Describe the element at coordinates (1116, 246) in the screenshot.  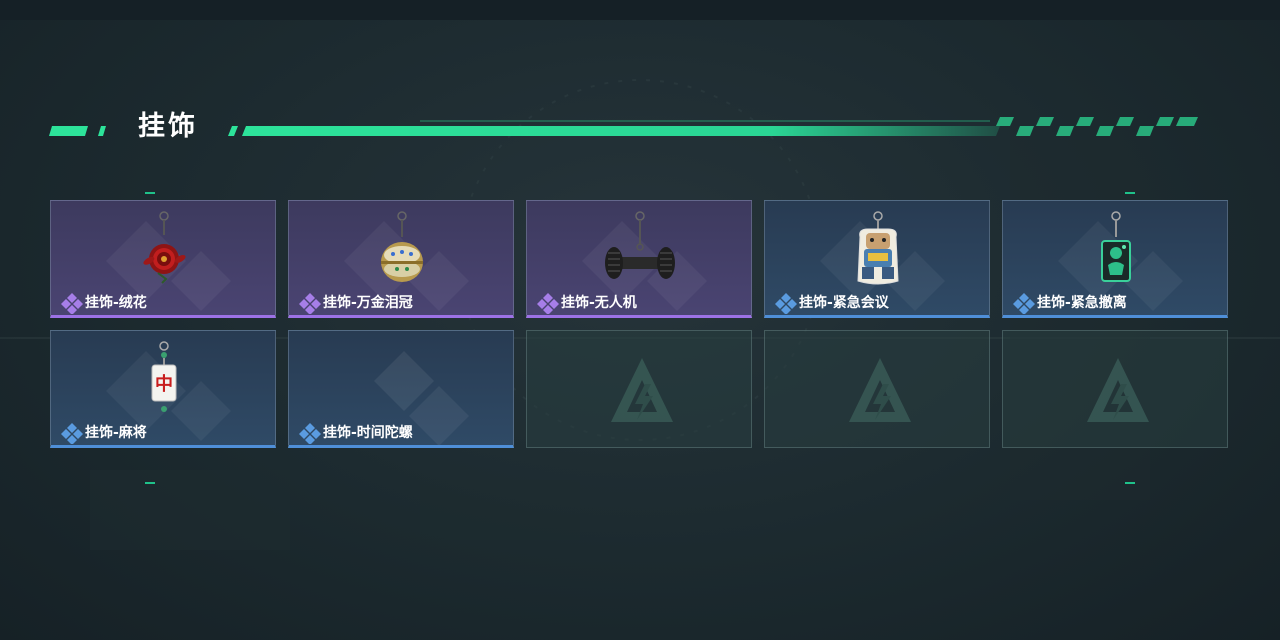
I see `green-tag-charm-icon` at that location.